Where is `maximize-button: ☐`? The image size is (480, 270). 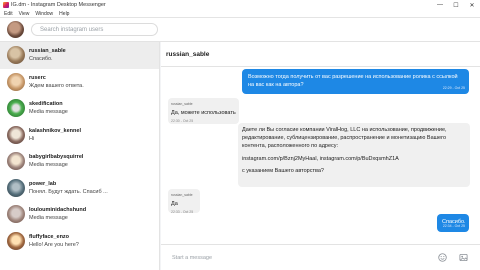 maximize-button: ☐ is located at coordinates (456, 5).